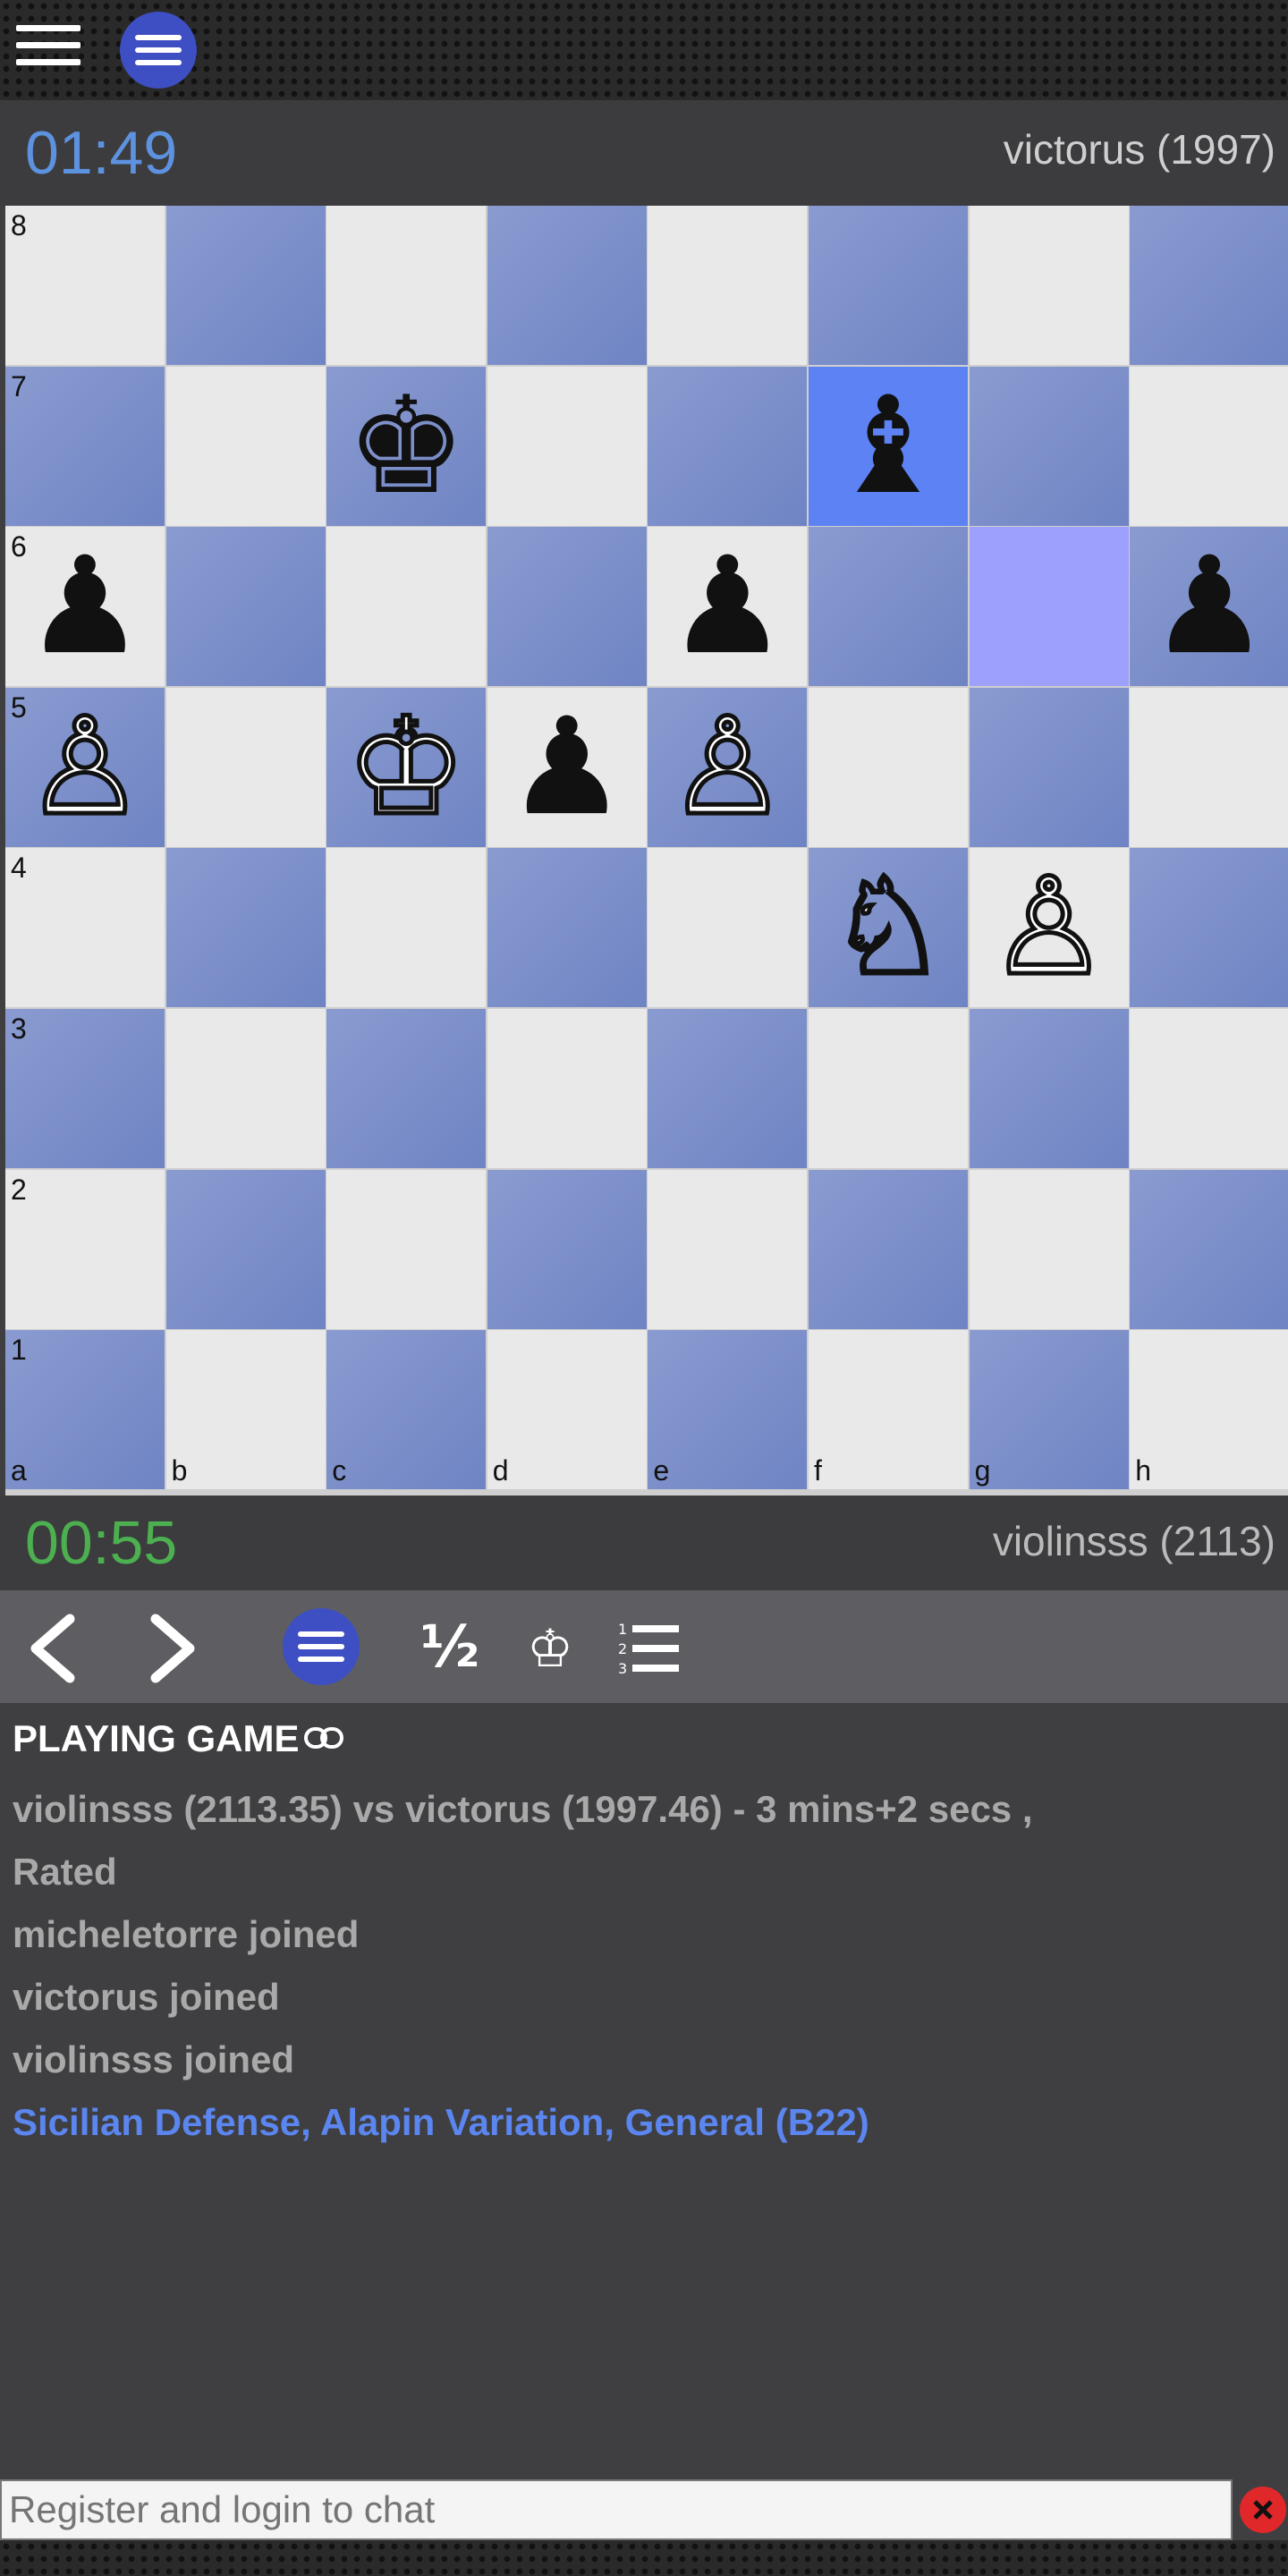 The width and height of the screenshot is (1288, 2576). Describe the element at coordinates (567, 928) in the screenshot. I see `square-d4` at that location.